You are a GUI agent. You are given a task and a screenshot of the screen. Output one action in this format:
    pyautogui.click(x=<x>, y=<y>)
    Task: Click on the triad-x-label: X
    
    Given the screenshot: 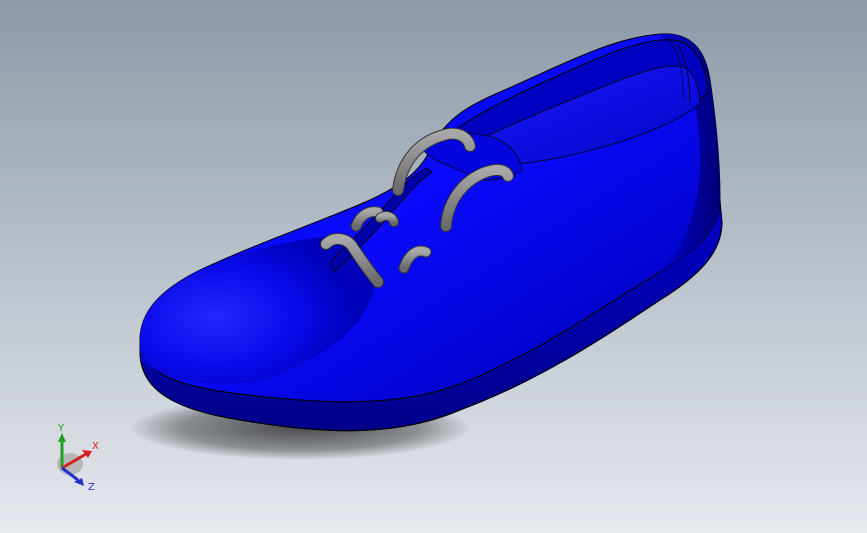 What is the action you would take?
    pyautogui.click(x=95, y=446)
    